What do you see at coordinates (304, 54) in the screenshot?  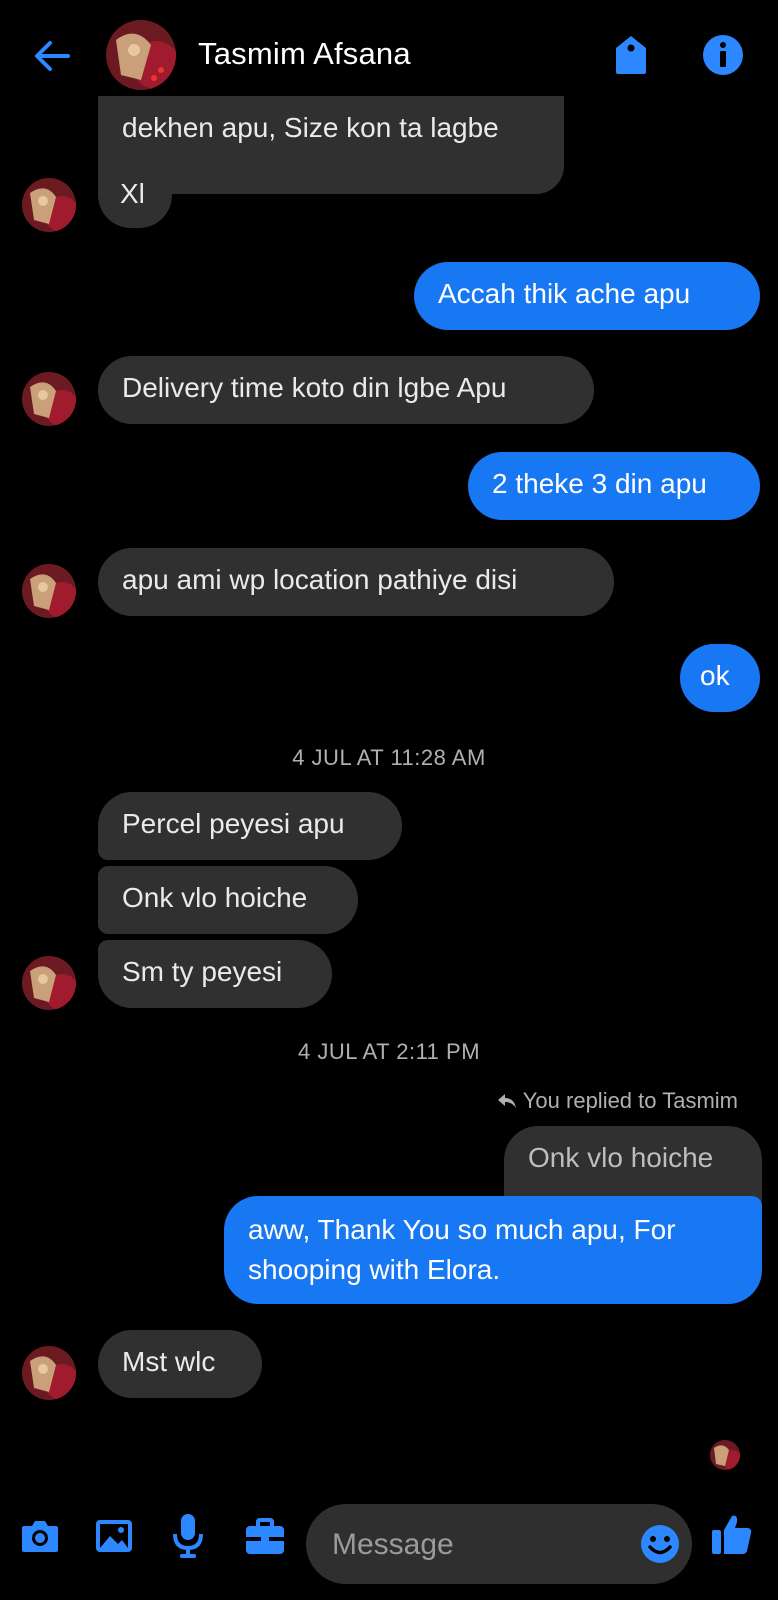 I see `conversation-title: Tasmim Afsana` at bounding box center [304, 54].